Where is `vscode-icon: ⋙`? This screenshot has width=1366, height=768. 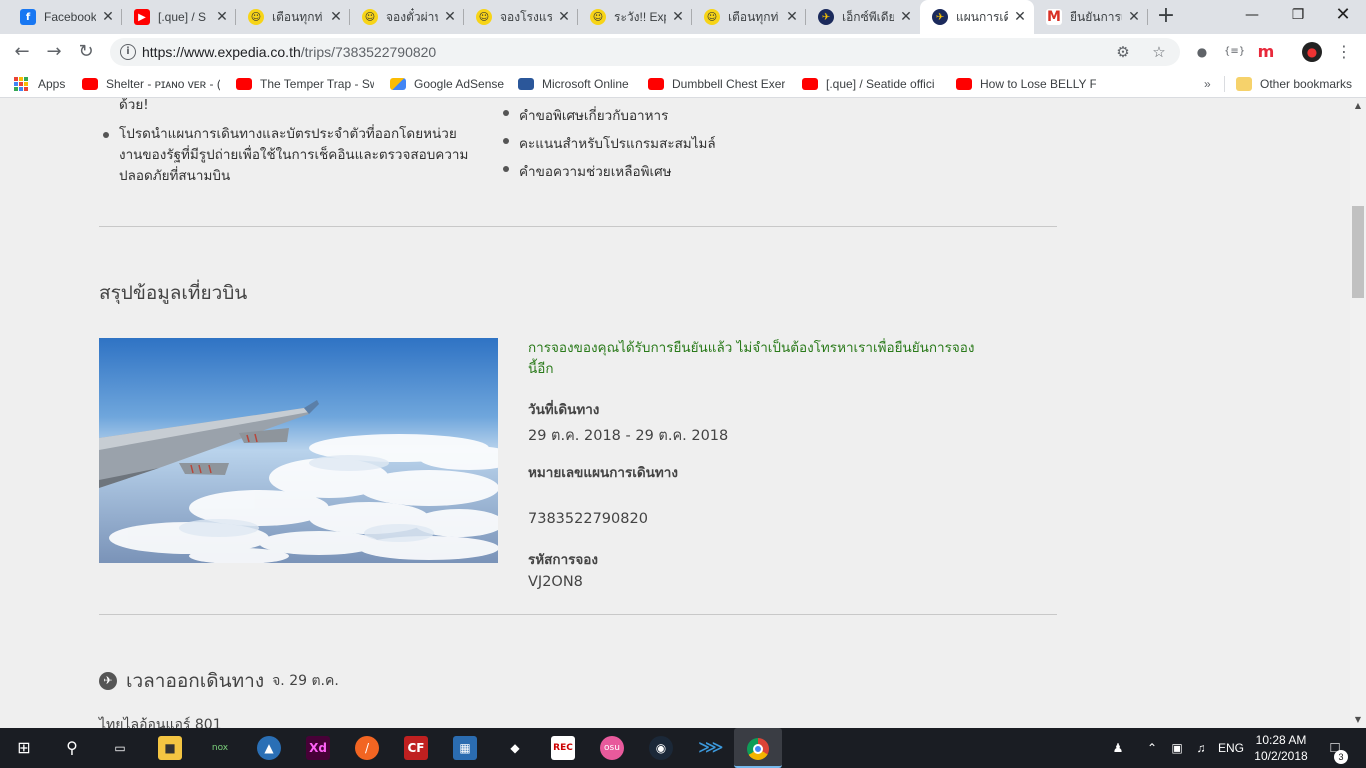
vscode-icon: ⋙ is located at coordinates (711, 748).